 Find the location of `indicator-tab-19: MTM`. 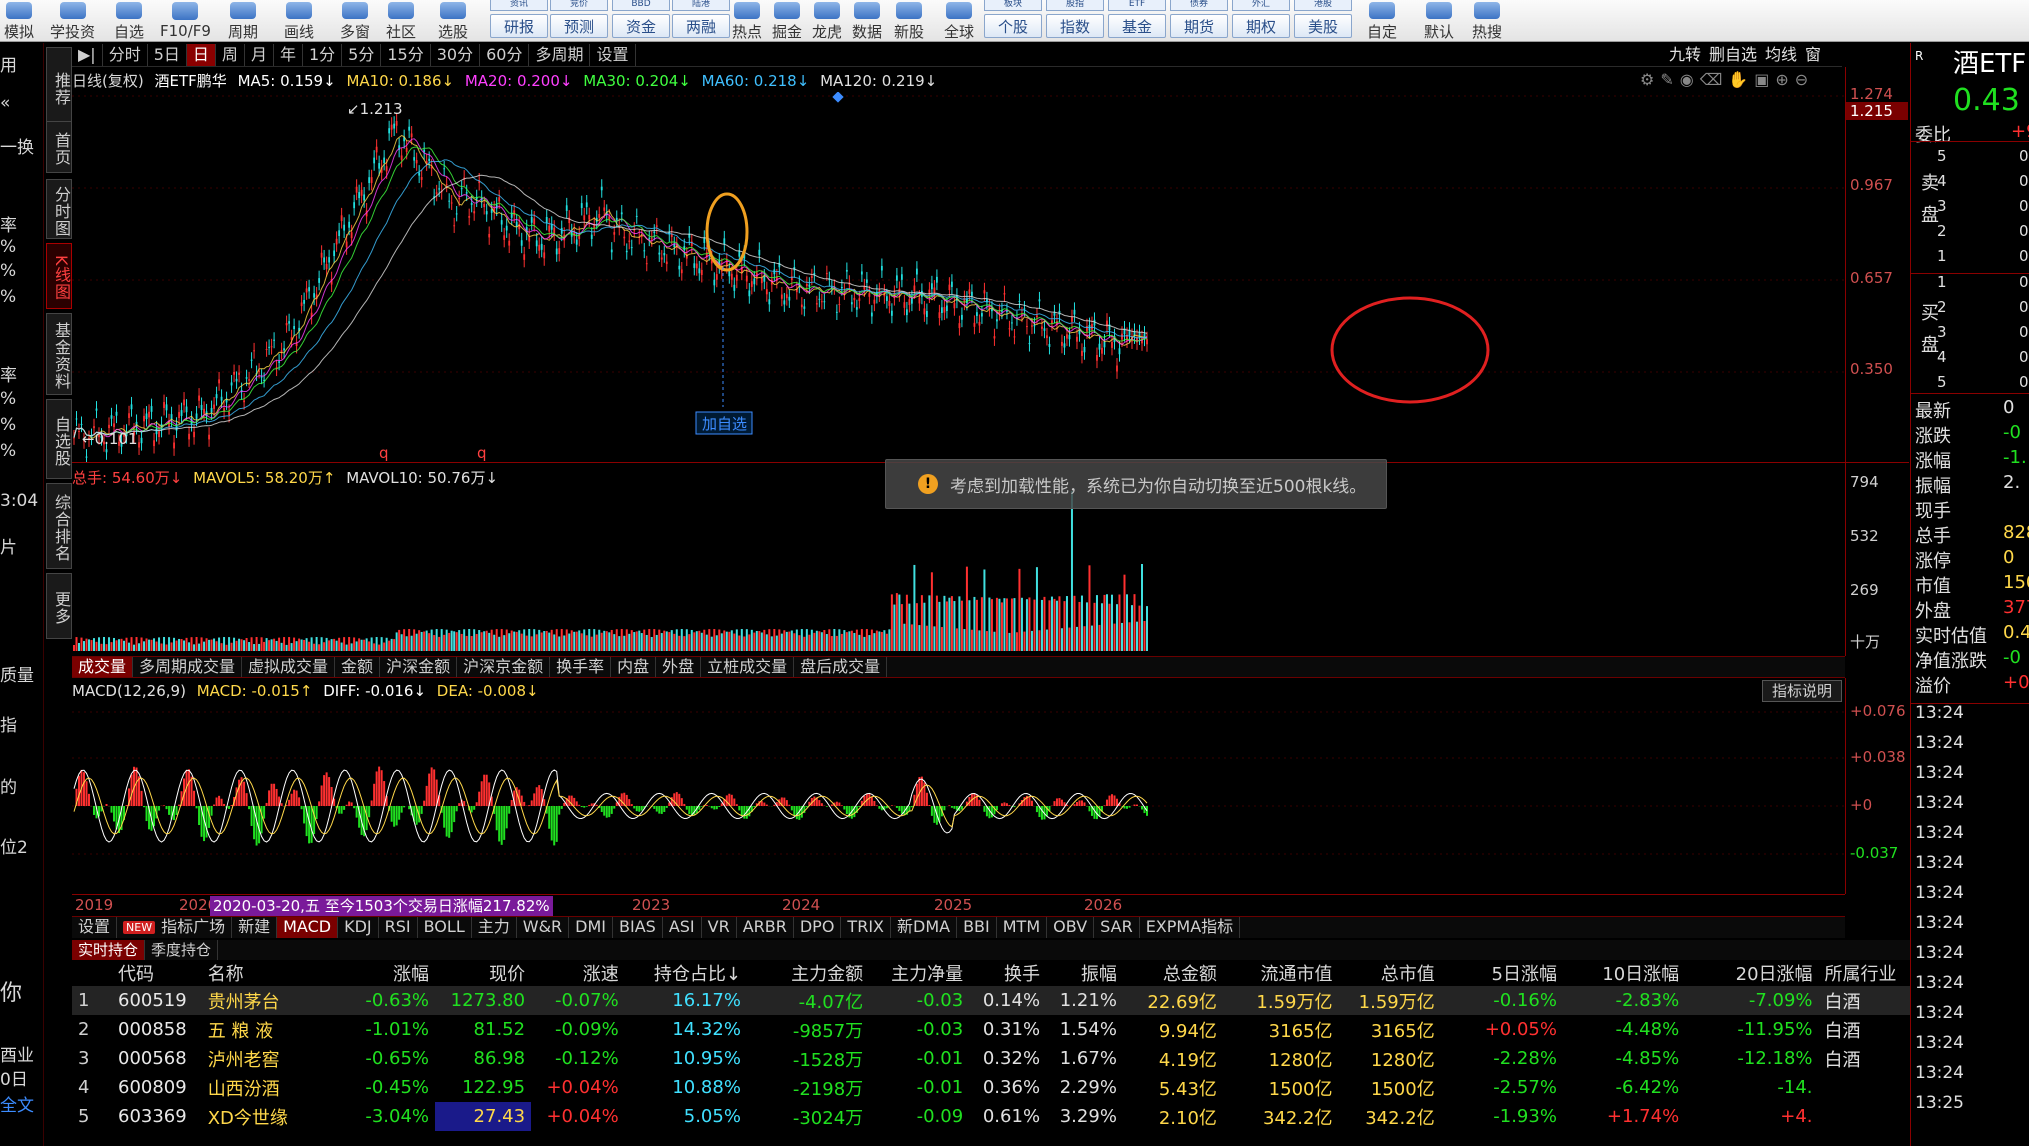

indicator-tab-19: MTM is located at coordinates (1022, 927).